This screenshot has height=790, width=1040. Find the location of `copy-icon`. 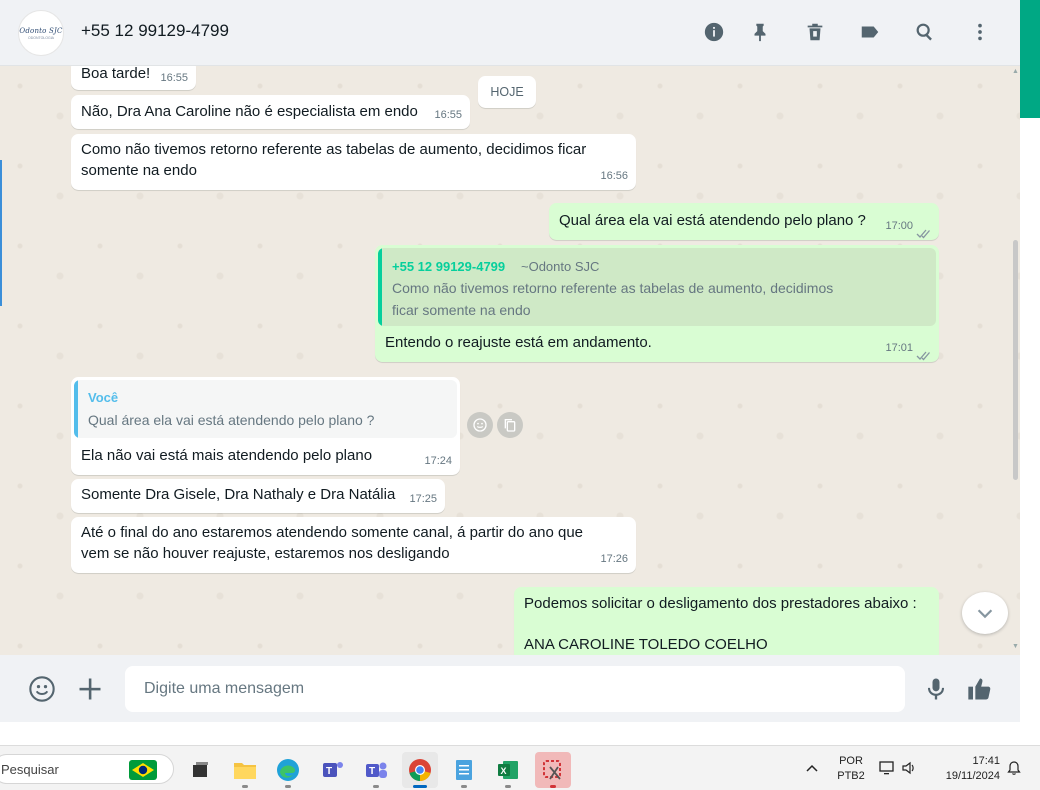

copy-icon is located at coordinates (510, 425).